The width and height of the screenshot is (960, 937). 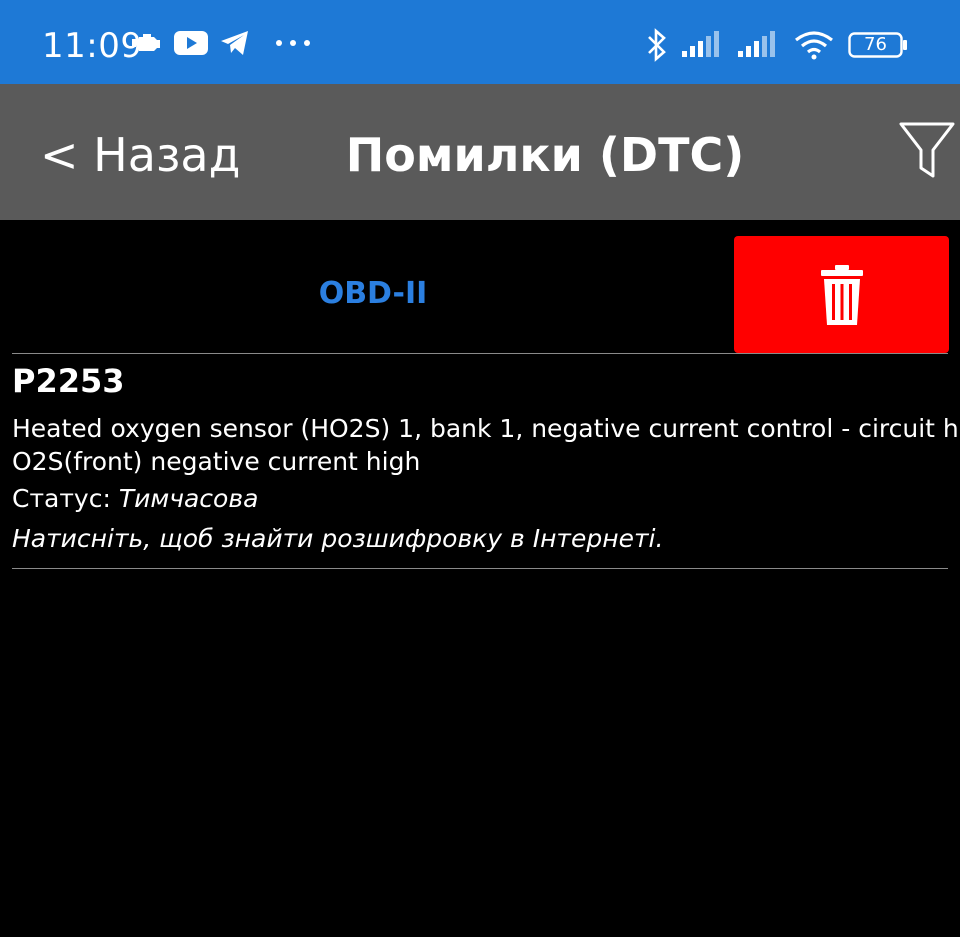 I want to click on more-dots-icon, so click(x=293, y=43).